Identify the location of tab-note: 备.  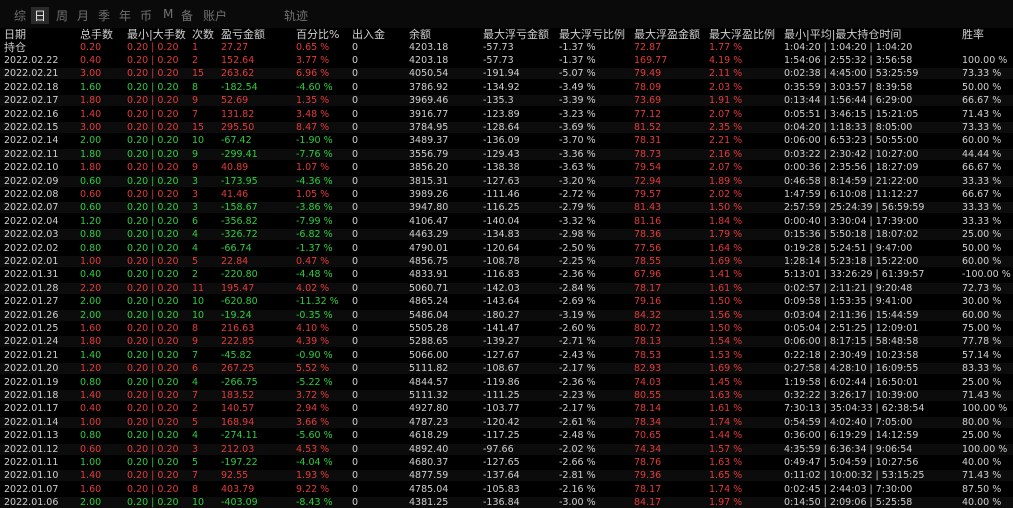
(187, 15).